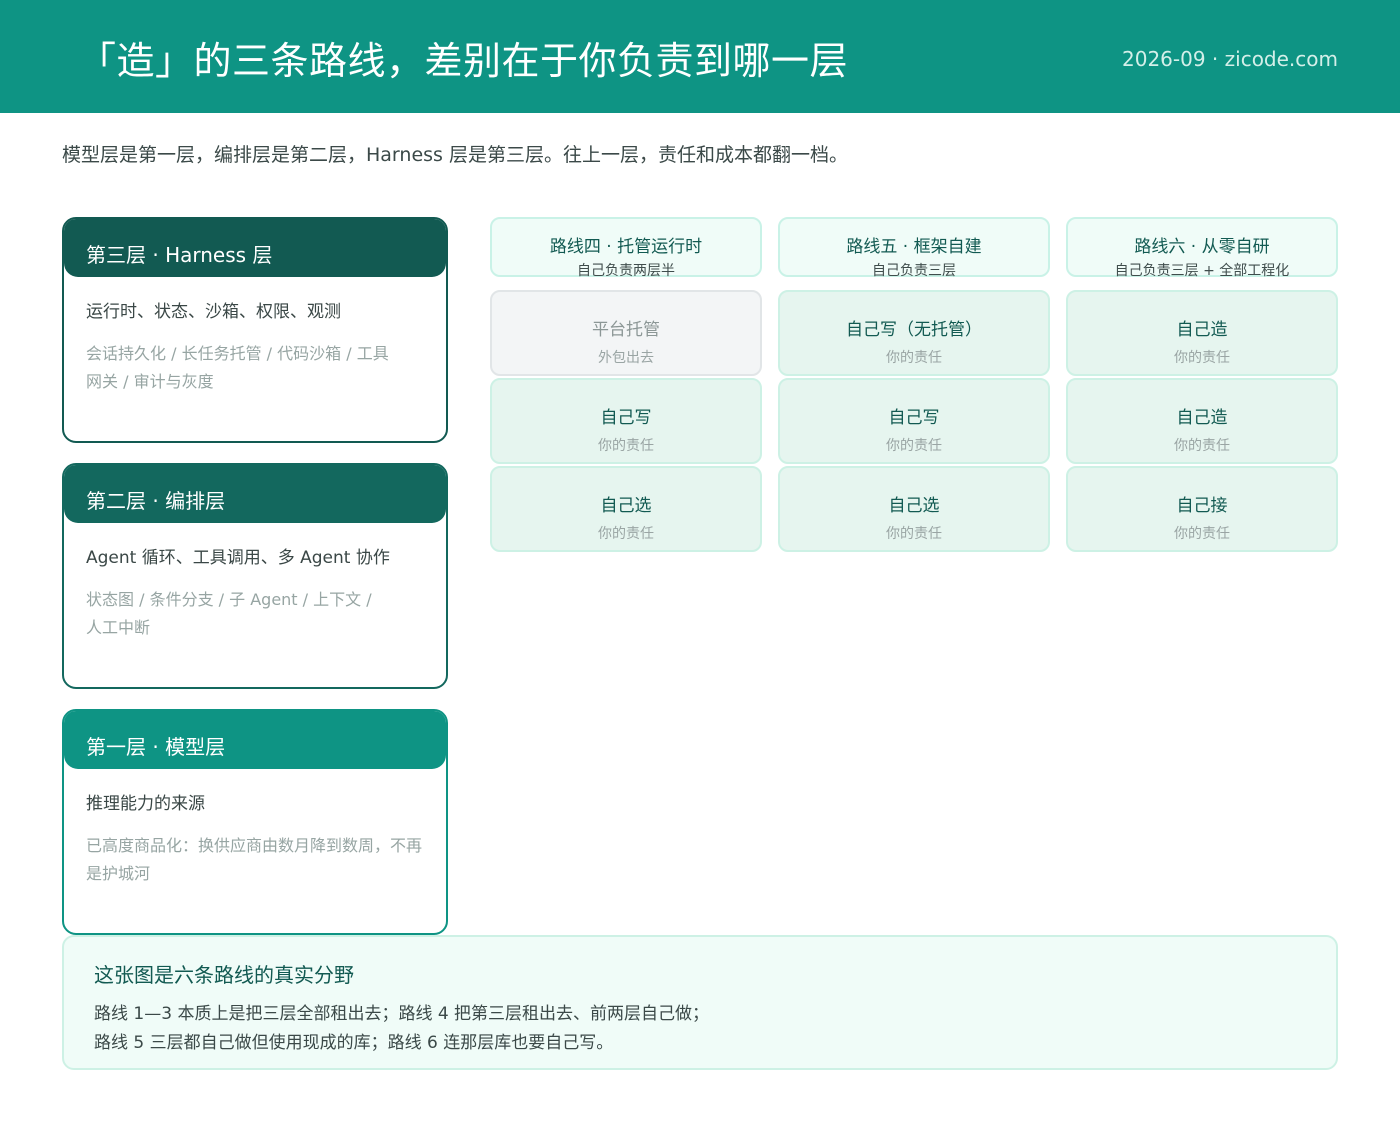 The height and width of the screenshot is (1141, 1400). What do you see at coordinates (914, 271) in the screenshot?
I see `route-subtitle: 自己负责三层` at bounding box center [914, 271].